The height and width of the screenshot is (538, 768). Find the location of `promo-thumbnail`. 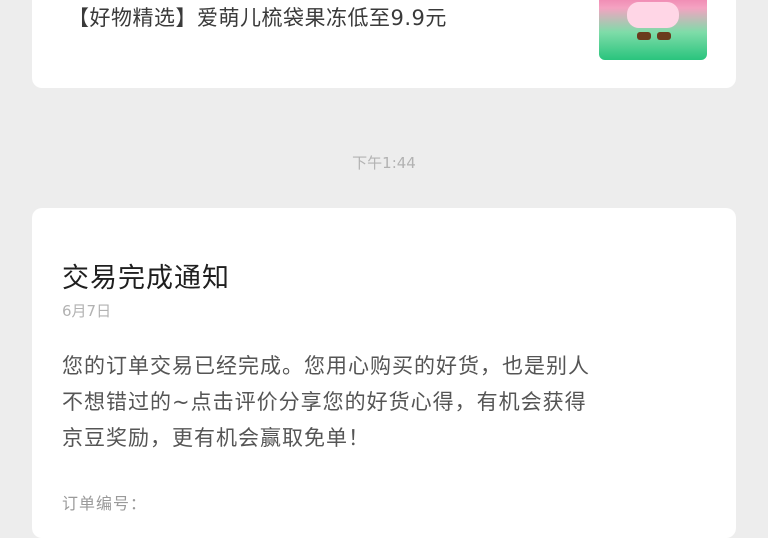

promo-thumbnail is located at coordinates (653, 30).